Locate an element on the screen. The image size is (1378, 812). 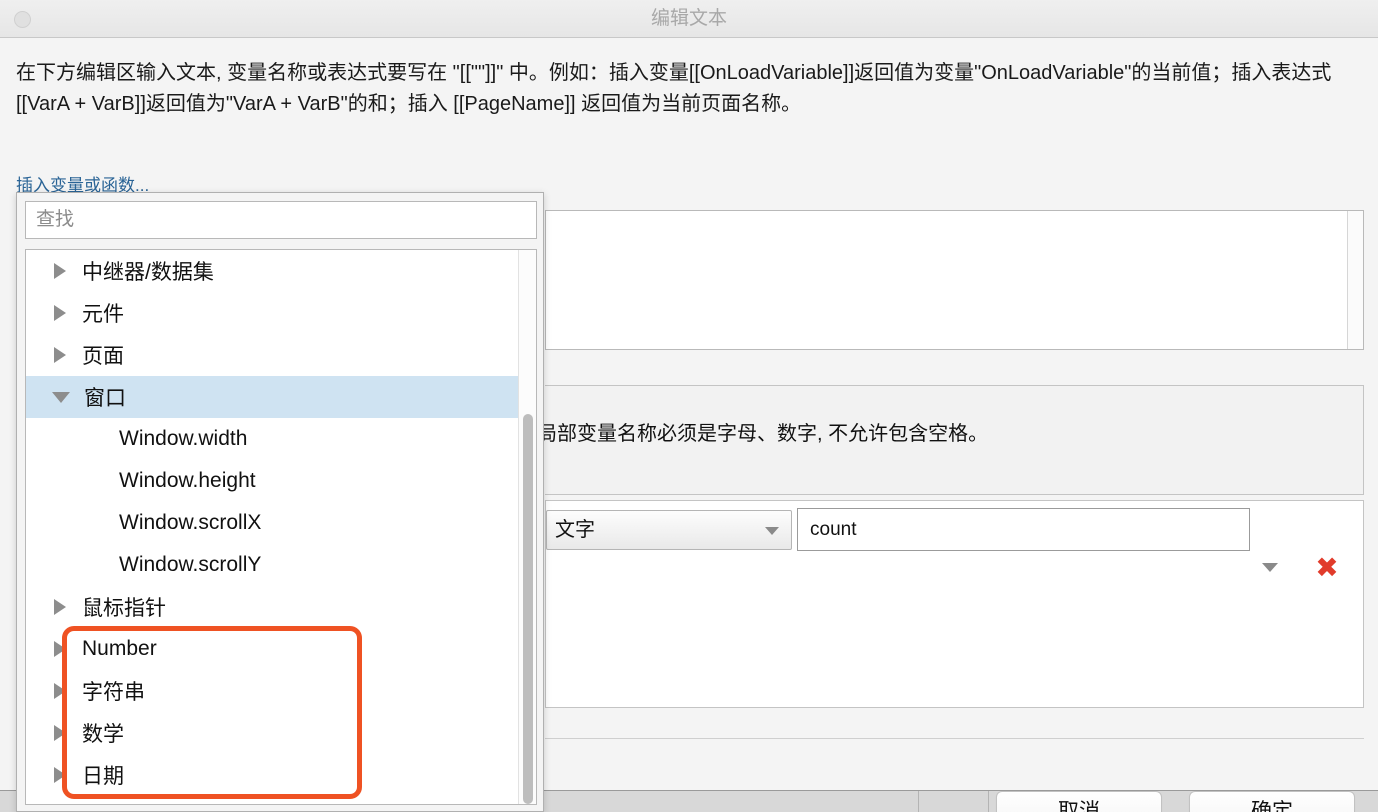
cancel-button: 取消 is located at coordinates (1079, 801).